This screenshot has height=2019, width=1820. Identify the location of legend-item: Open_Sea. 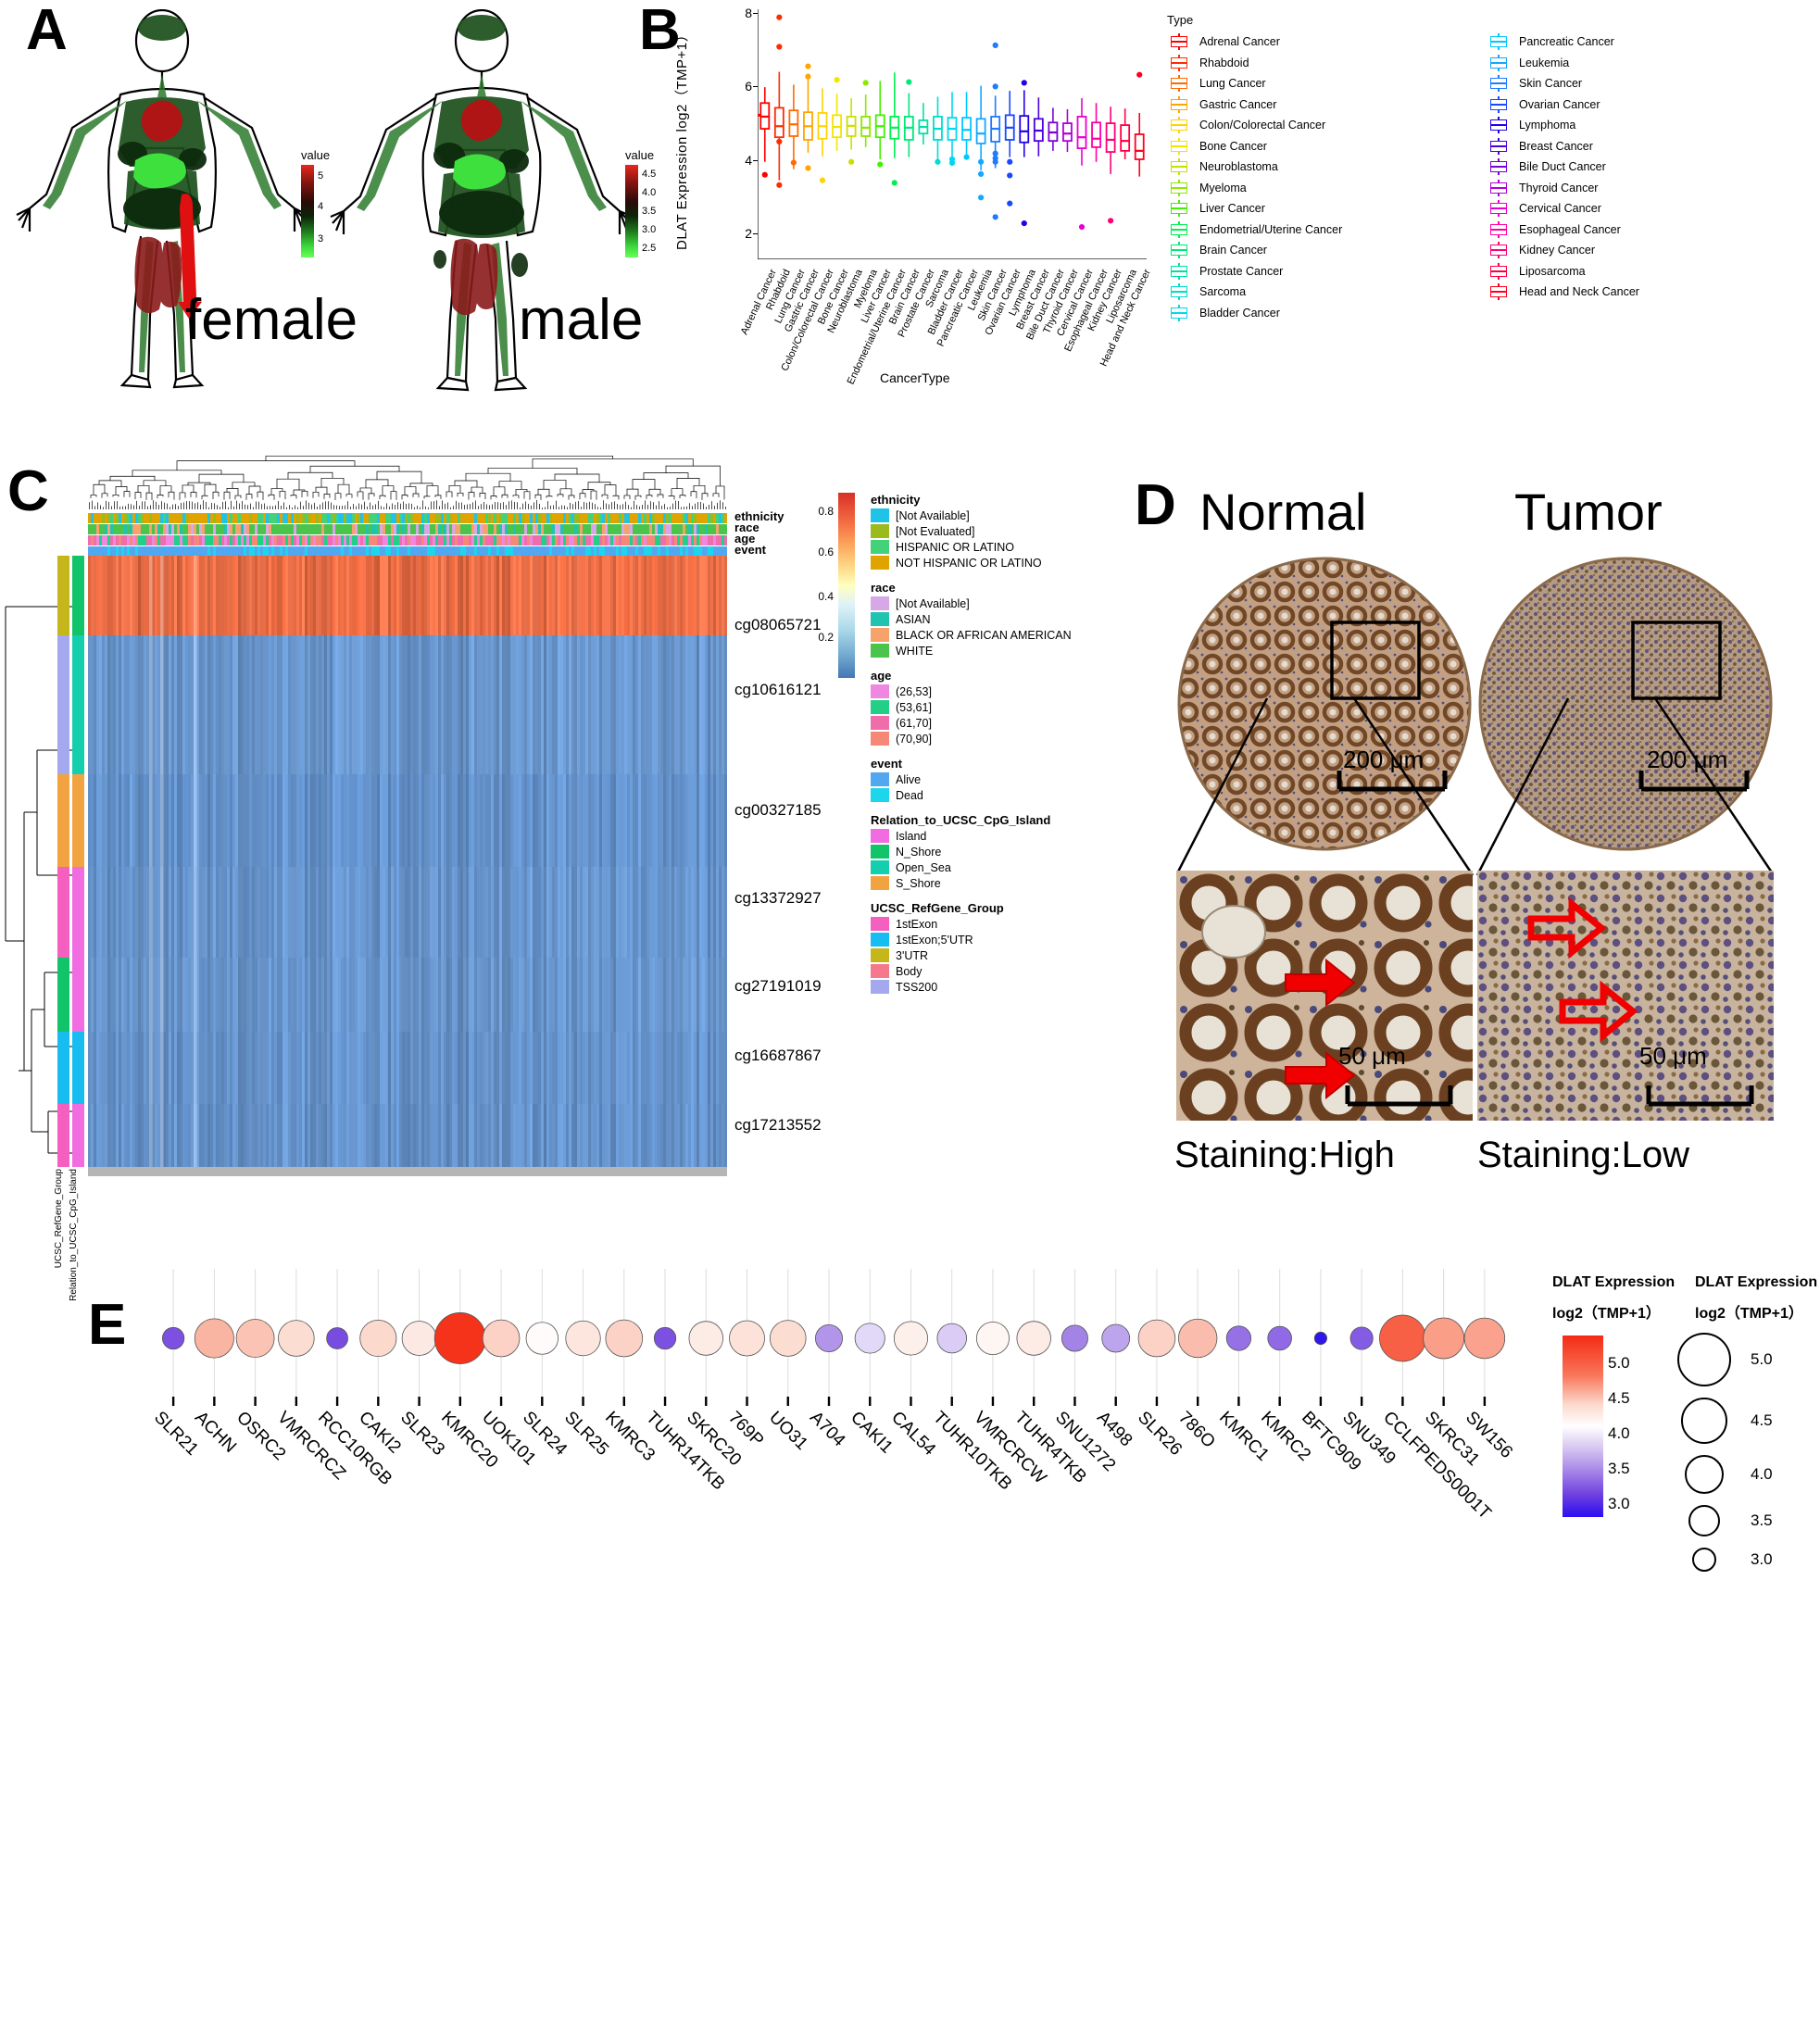
(1000, 867).